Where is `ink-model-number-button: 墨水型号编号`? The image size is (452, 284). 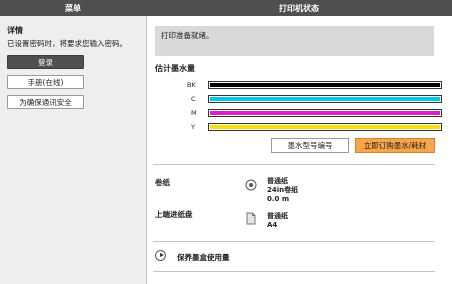
ink-model-number-button: 墨水型号编号 is located at coordinates (310, 145).